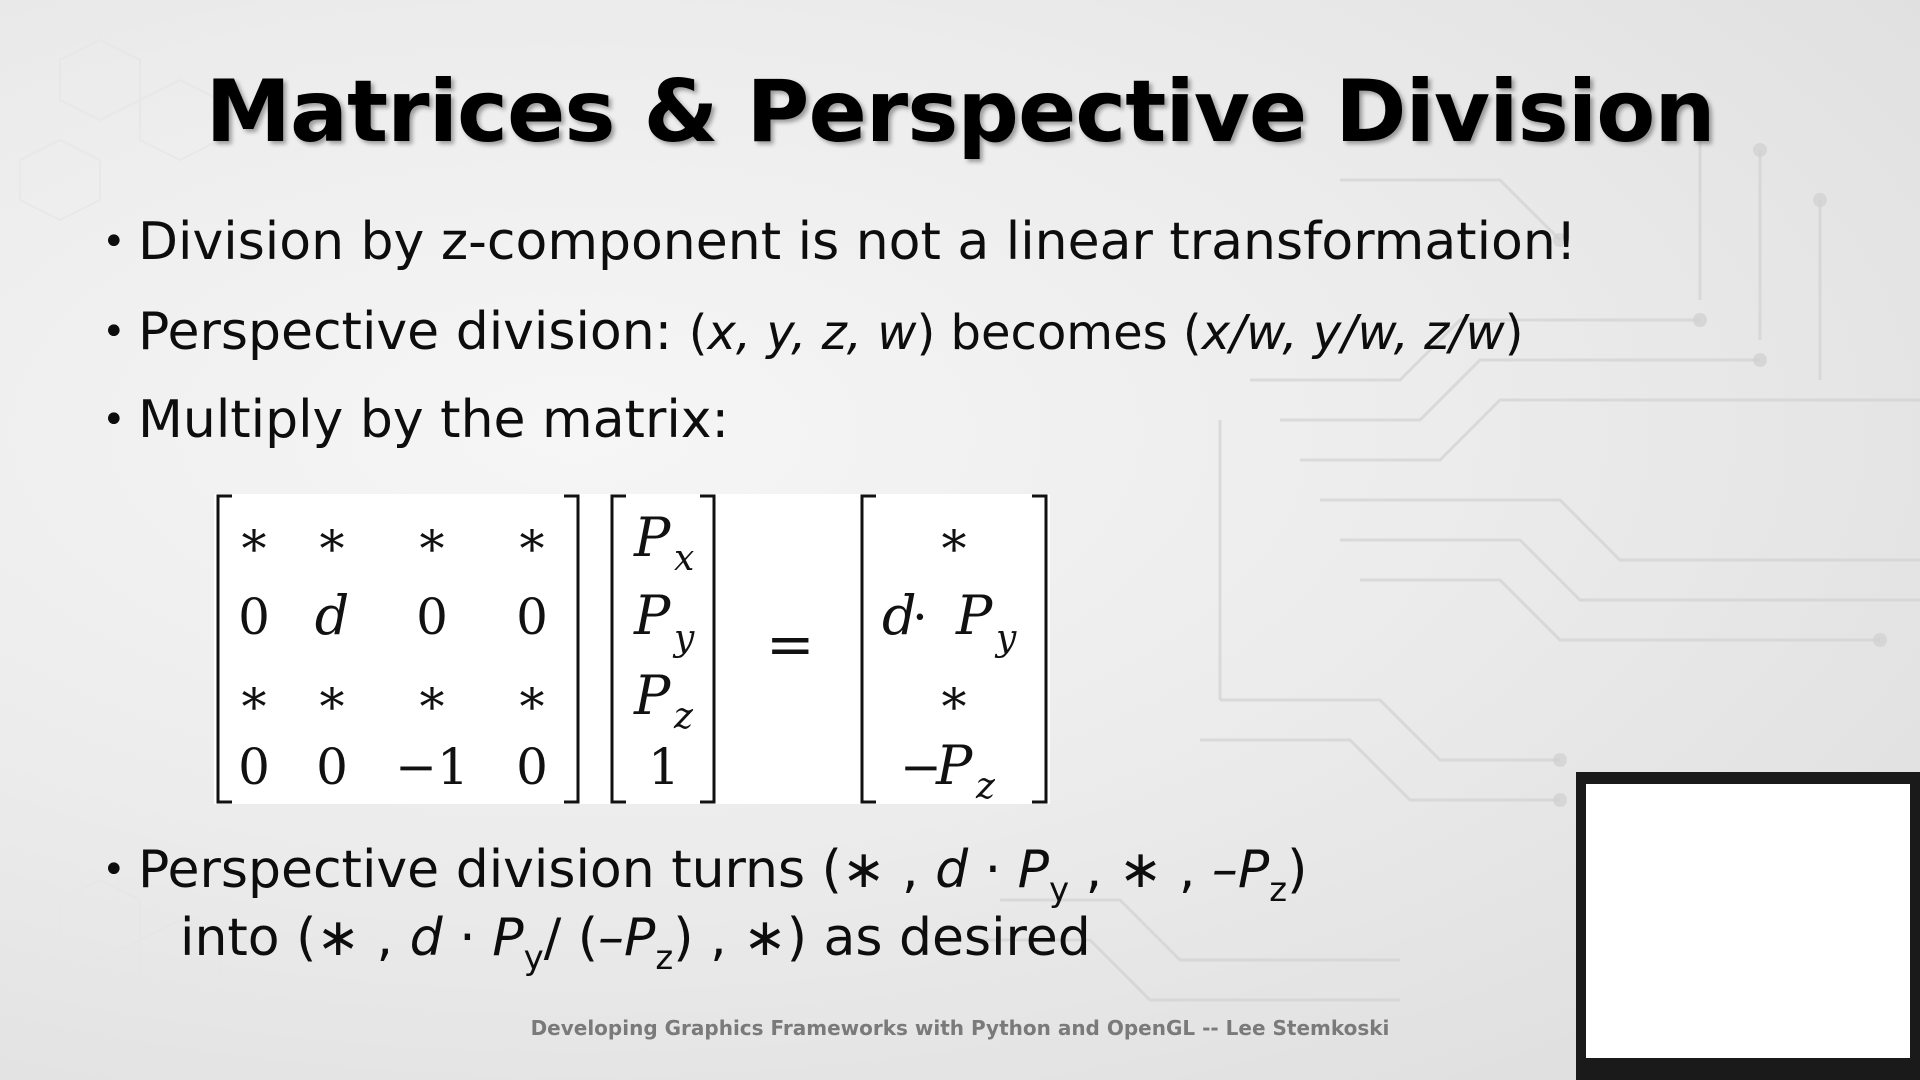  I want to click on bullet-text: Perspective division:, so click(413, 332).